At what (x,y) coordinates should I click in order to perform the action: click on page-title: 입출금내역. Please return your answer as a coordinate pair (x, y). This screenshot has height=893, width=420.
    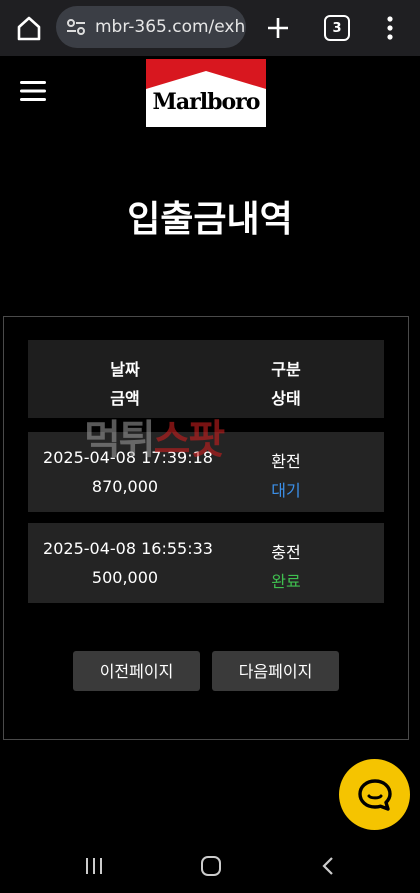
    Looking at the image, I should click on (210, 219).